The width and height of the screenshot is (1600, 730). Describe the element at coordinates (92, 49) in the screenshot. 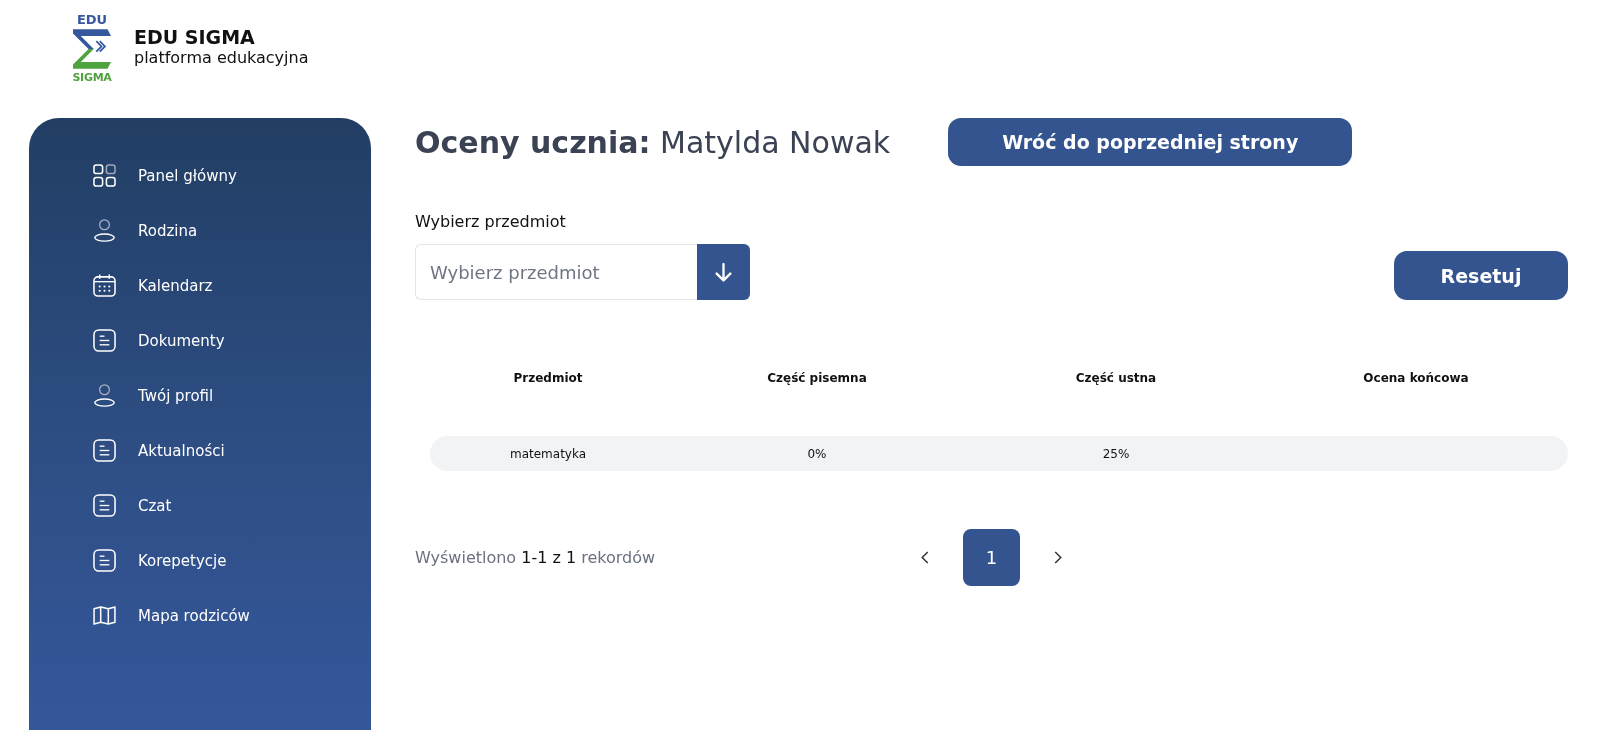

I see `sigma-logo-icon` at that location.